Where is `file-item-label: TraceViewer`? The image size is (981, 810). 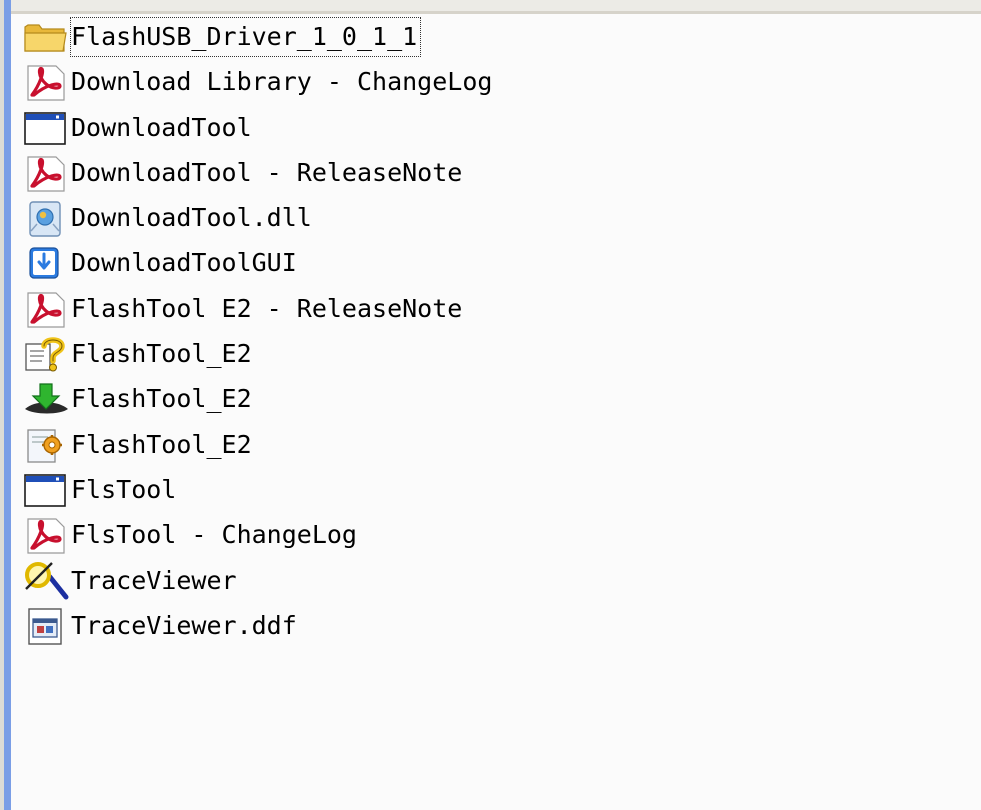
file-item-label: TraceViewer is located at coordinates (154, 580).